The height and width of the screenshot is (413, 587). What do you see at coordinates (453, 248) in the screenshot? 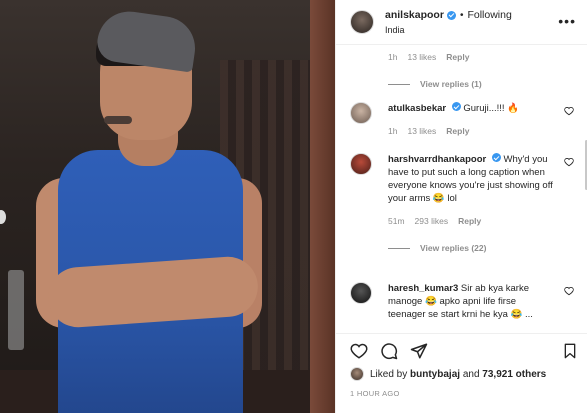
I see `view-replies-label: View replies (22)` at bounding box center [453, 248].